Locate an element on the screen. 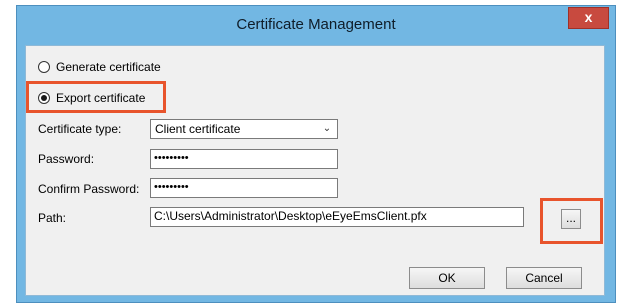  certificate-type-dropdown: Client certificate ⌄ is located at coordinates (244, 129).